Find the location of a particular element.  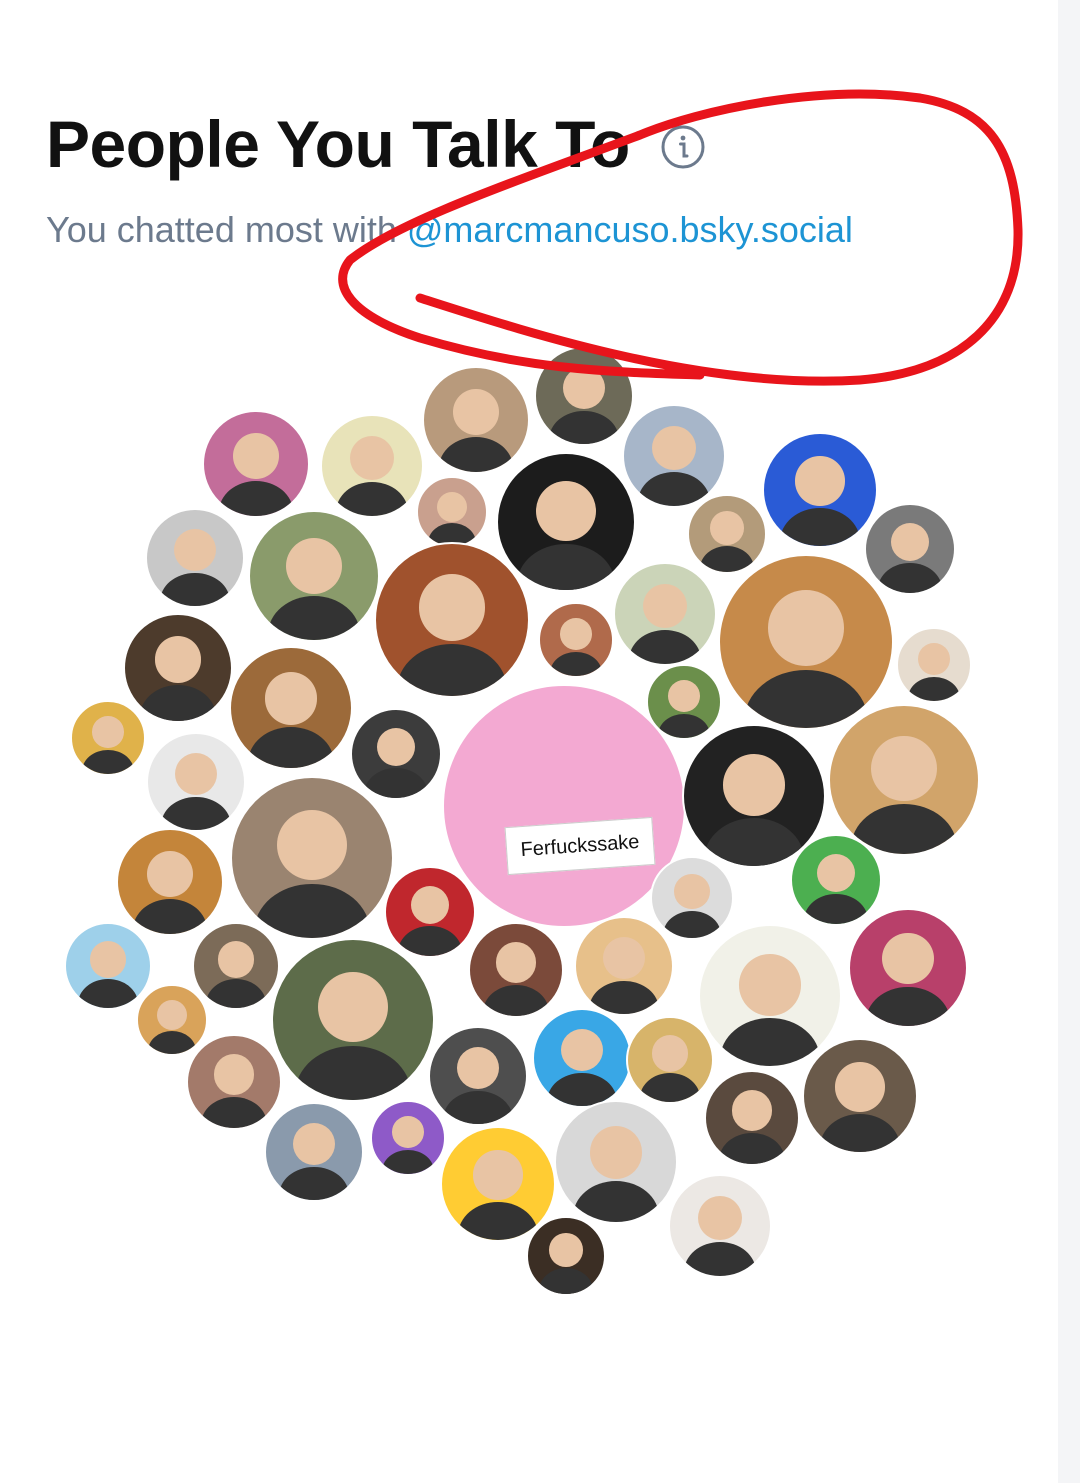

info-icon is located at coordinates (683, 147).